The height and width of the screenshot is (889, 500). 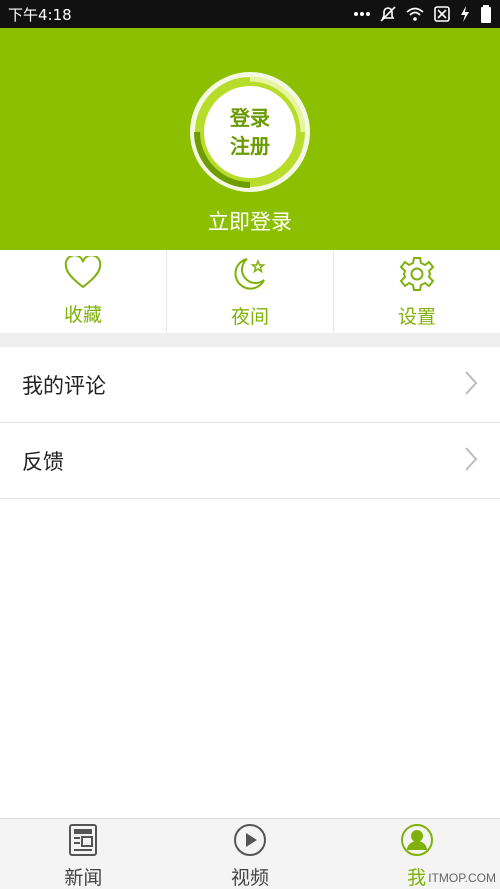 I want to click on favorites-button: 收藏, so click(x=83, y=291).